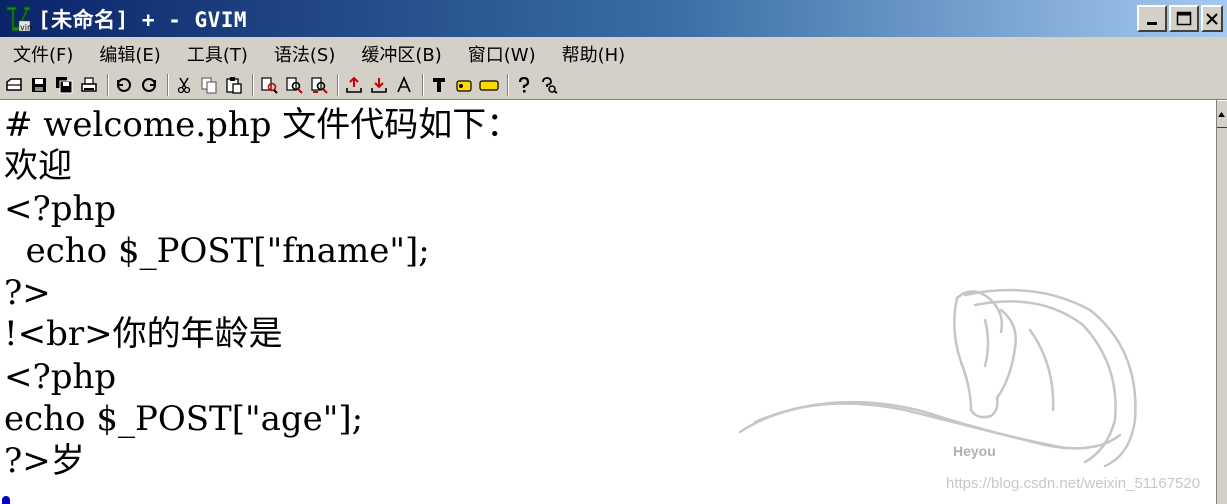 The width and height of the screenshot is (1227, 504). What do you see at coordinates (613, 18) in the screenshot?
I see `title-bar: vim [未命名] + - GVIM` at bounding box center [613, 18].